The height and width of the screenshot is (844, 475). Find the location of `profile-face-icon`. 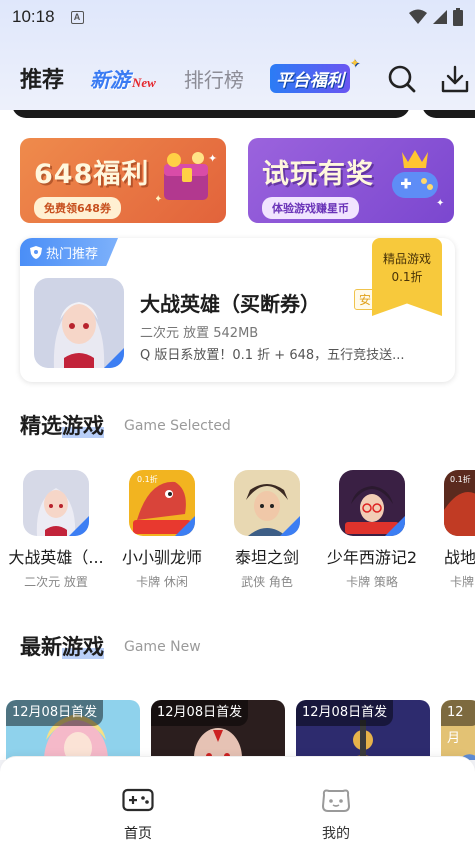

profile-face-icon is located at coordinates (336, 800).